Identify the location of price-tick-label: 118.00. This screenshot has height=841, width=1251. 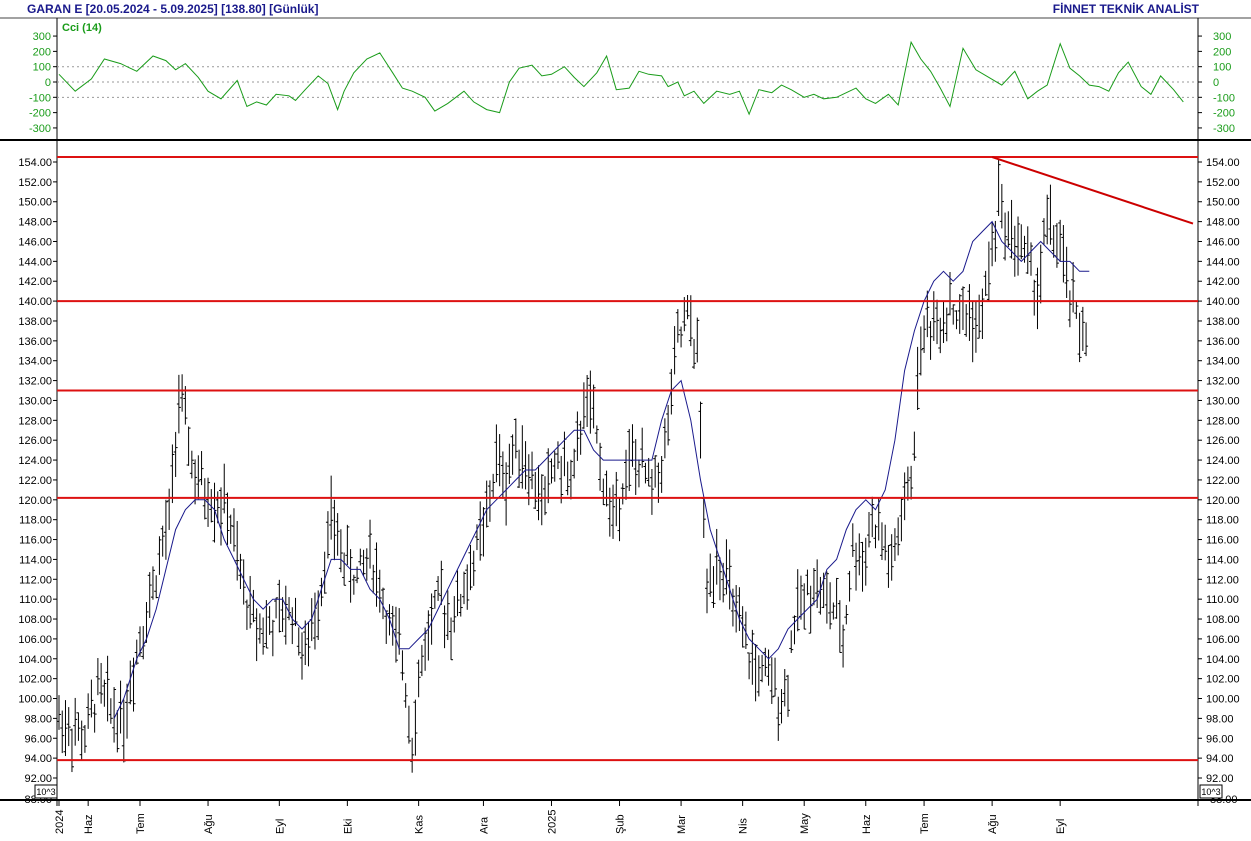
(1222, 521).